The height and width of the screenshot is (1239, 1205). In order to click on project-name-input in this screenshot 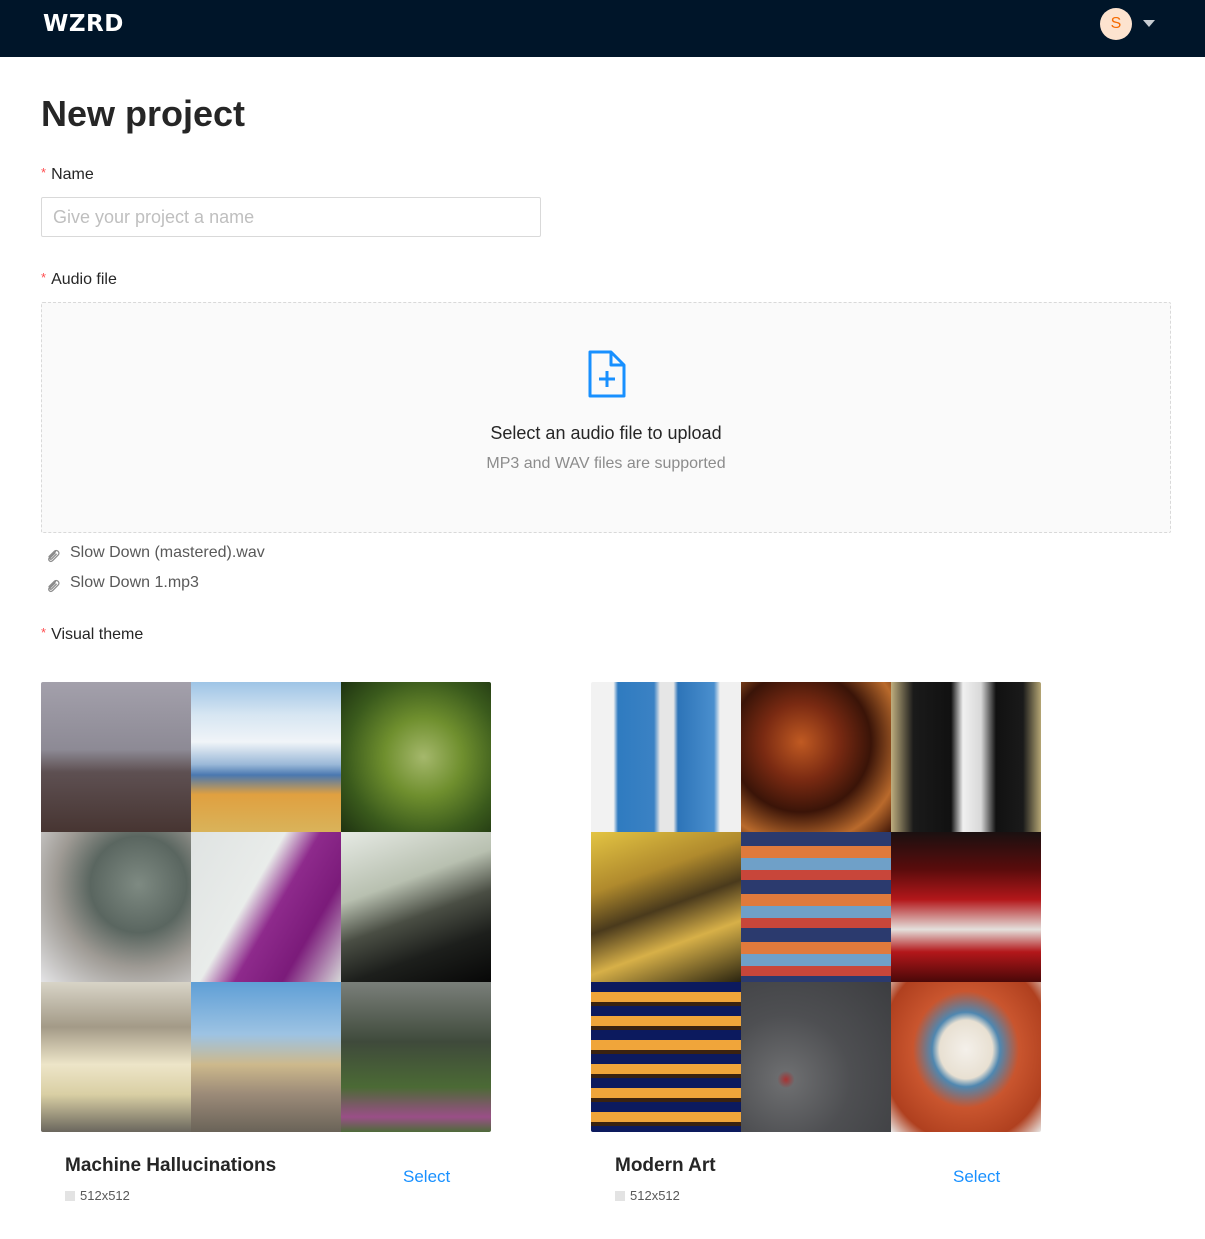, I will do `click(291, 217)`.